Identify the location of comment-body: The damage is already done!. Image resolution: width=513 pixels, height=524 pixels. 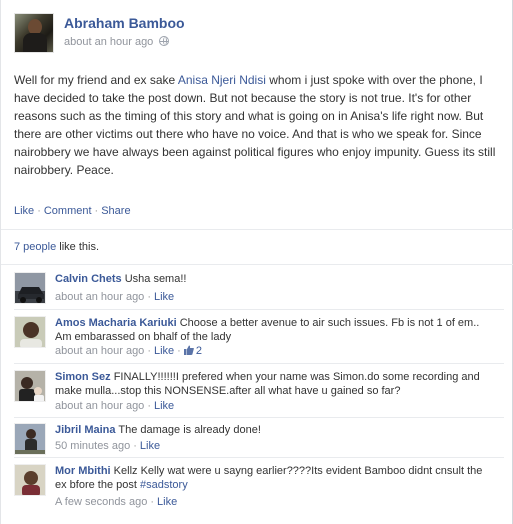
(189, 430).